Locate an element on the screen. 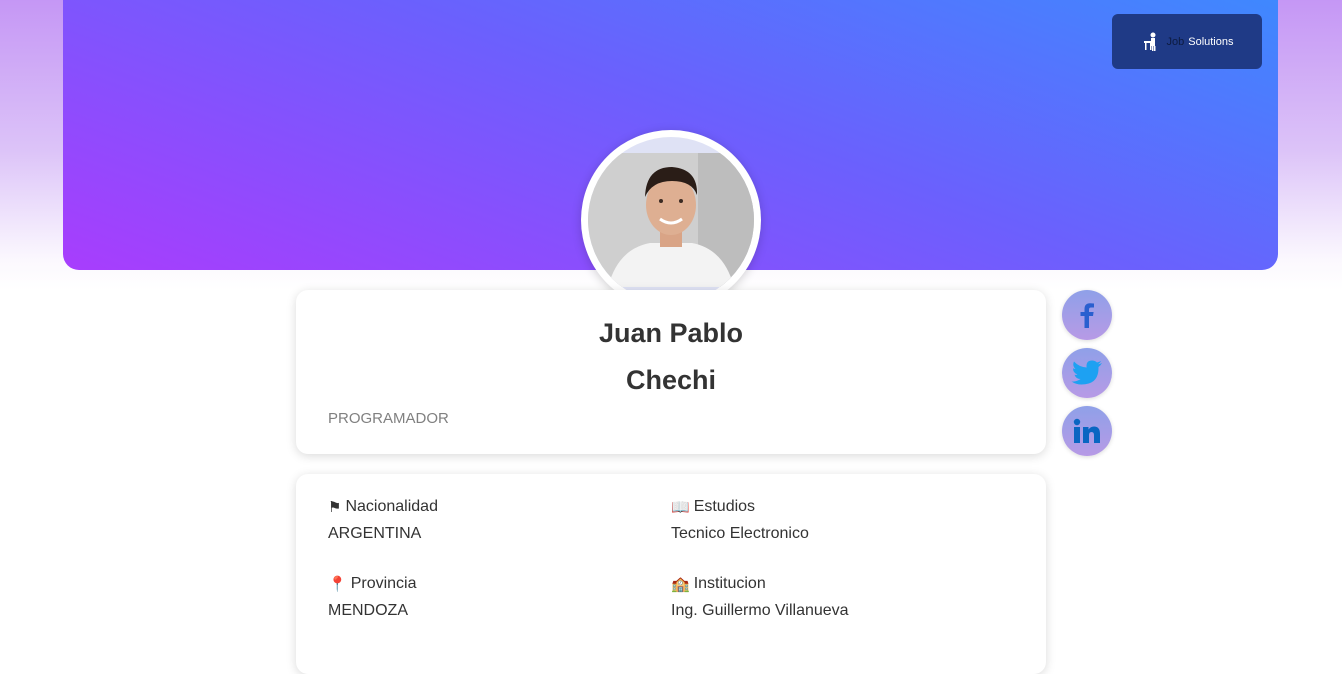 Image resolution: width=1342 pixels, height=674 pixels. profile-avatar is located at coordinates (671, 220).